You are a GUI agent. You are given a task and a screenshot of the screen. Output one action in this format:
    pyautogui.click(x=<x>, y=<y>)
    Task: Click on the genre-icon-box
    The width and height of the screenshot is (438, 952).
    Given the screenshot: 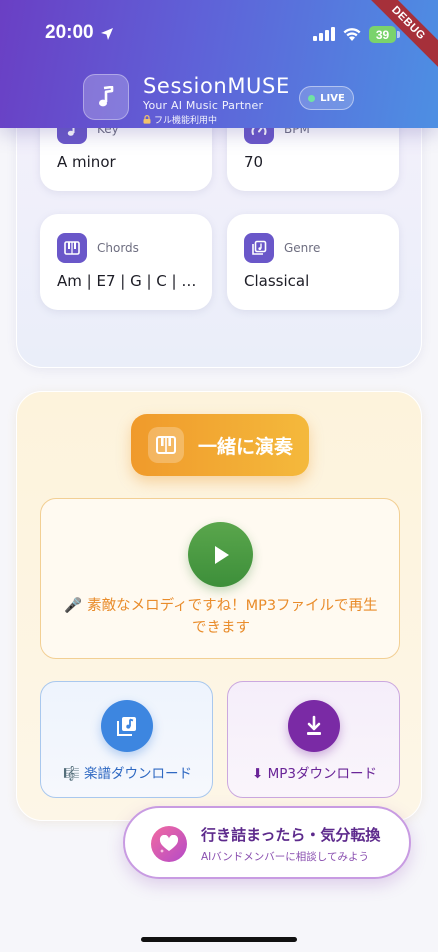 What is the action you would take?
    pyautogui.click(x=259, y=248)
    